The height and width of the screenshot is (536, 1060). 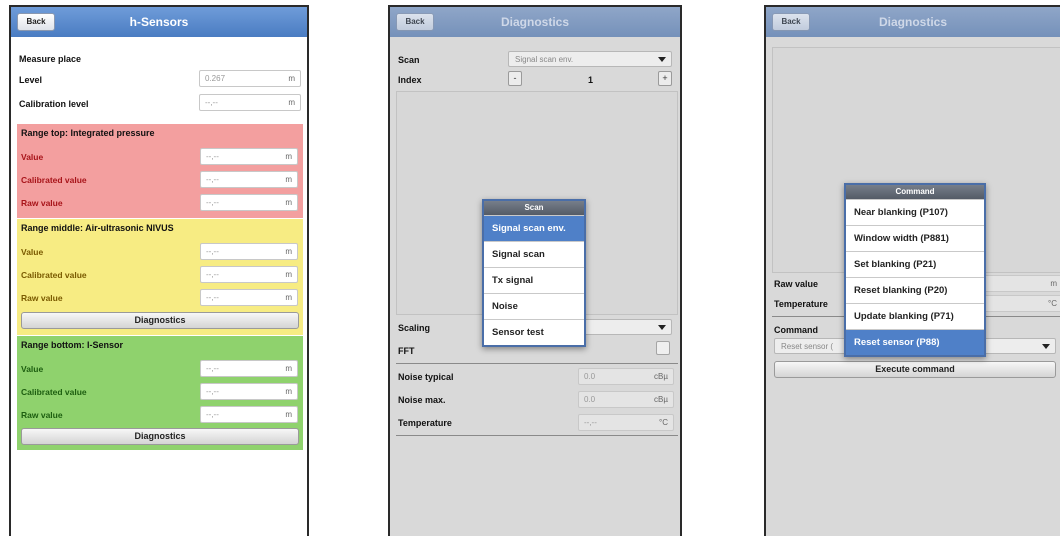 I want to click on noise-max-field: 0.0 cBµ, so click(x=626, y=399).